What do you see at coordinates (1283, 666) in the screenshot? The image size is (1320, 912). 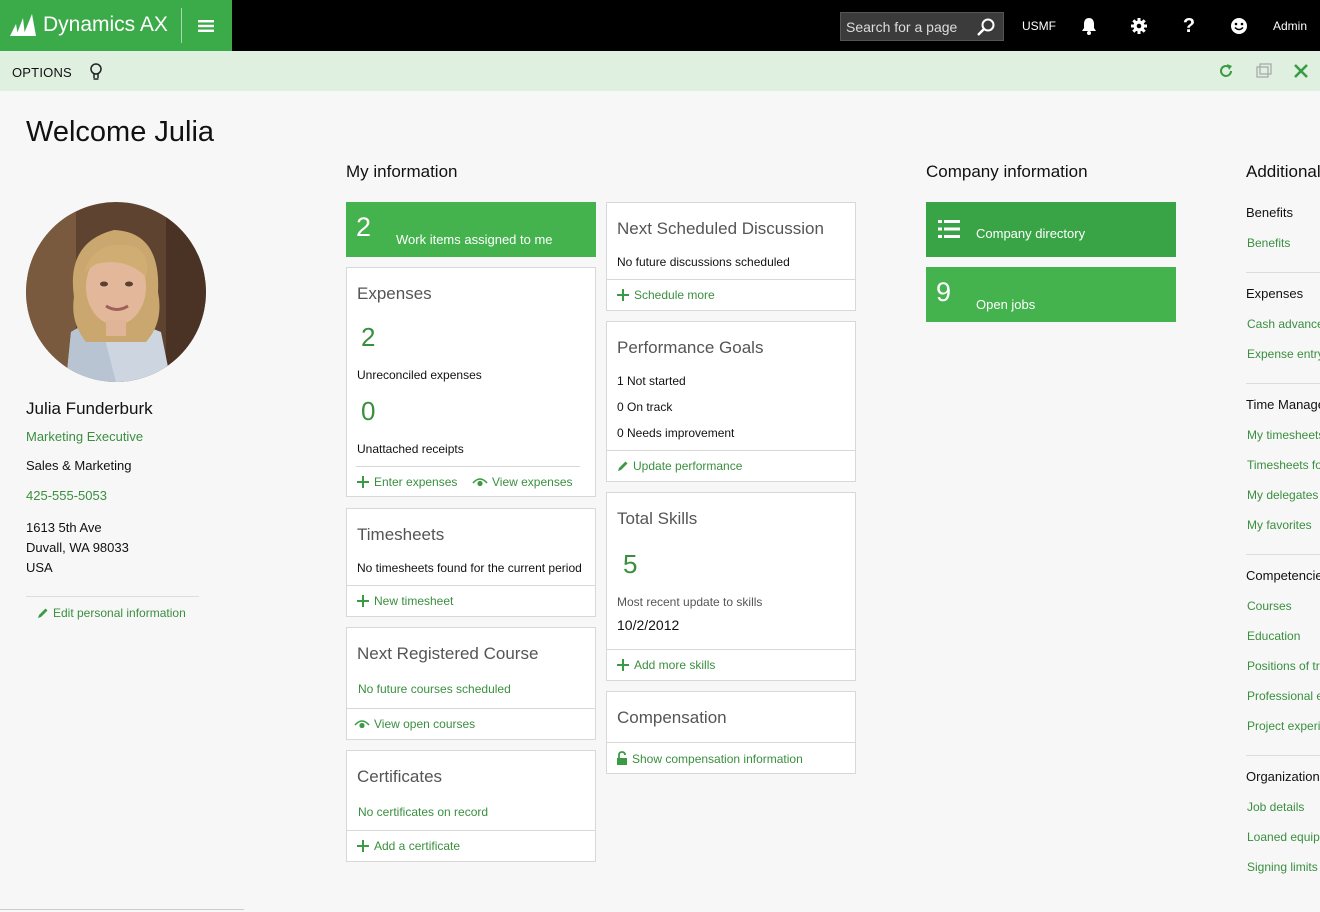 I see `positions-of-trust-link: Positions of trust` at bounding box center [1283, 666].